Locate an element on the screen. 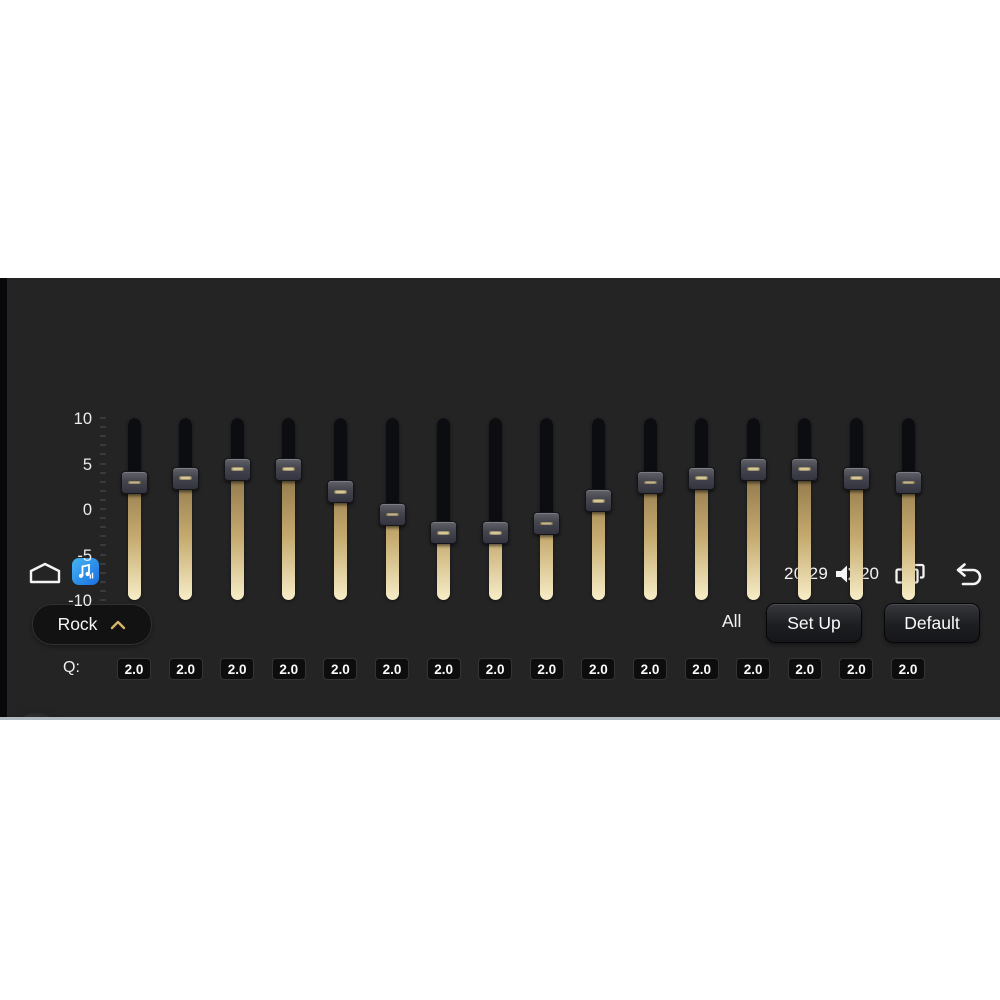 The height and width of the screenshot is (1000, 1000). preset-dropdown: Rock is located at coordinates (92, 624).